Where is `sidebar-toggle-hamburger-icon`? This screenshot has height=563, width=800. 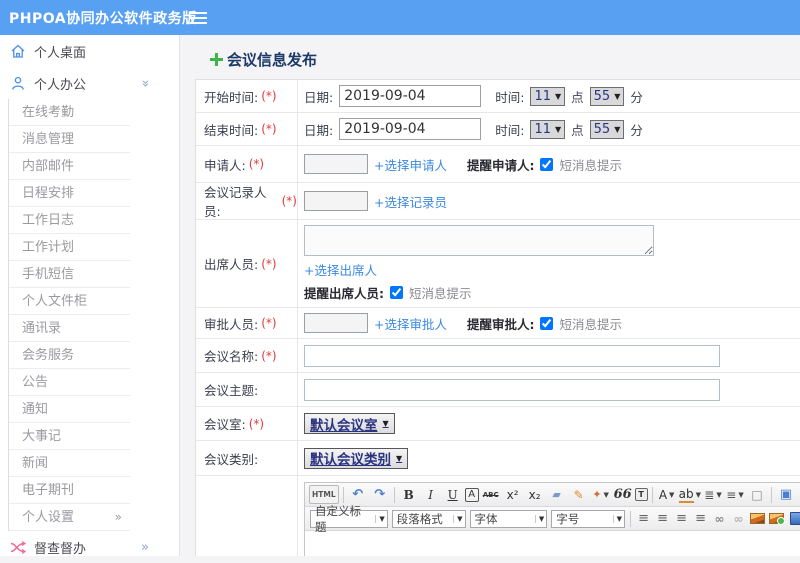 sidebar-toggle-hamburger-icon is located at coordinates (198, 18).